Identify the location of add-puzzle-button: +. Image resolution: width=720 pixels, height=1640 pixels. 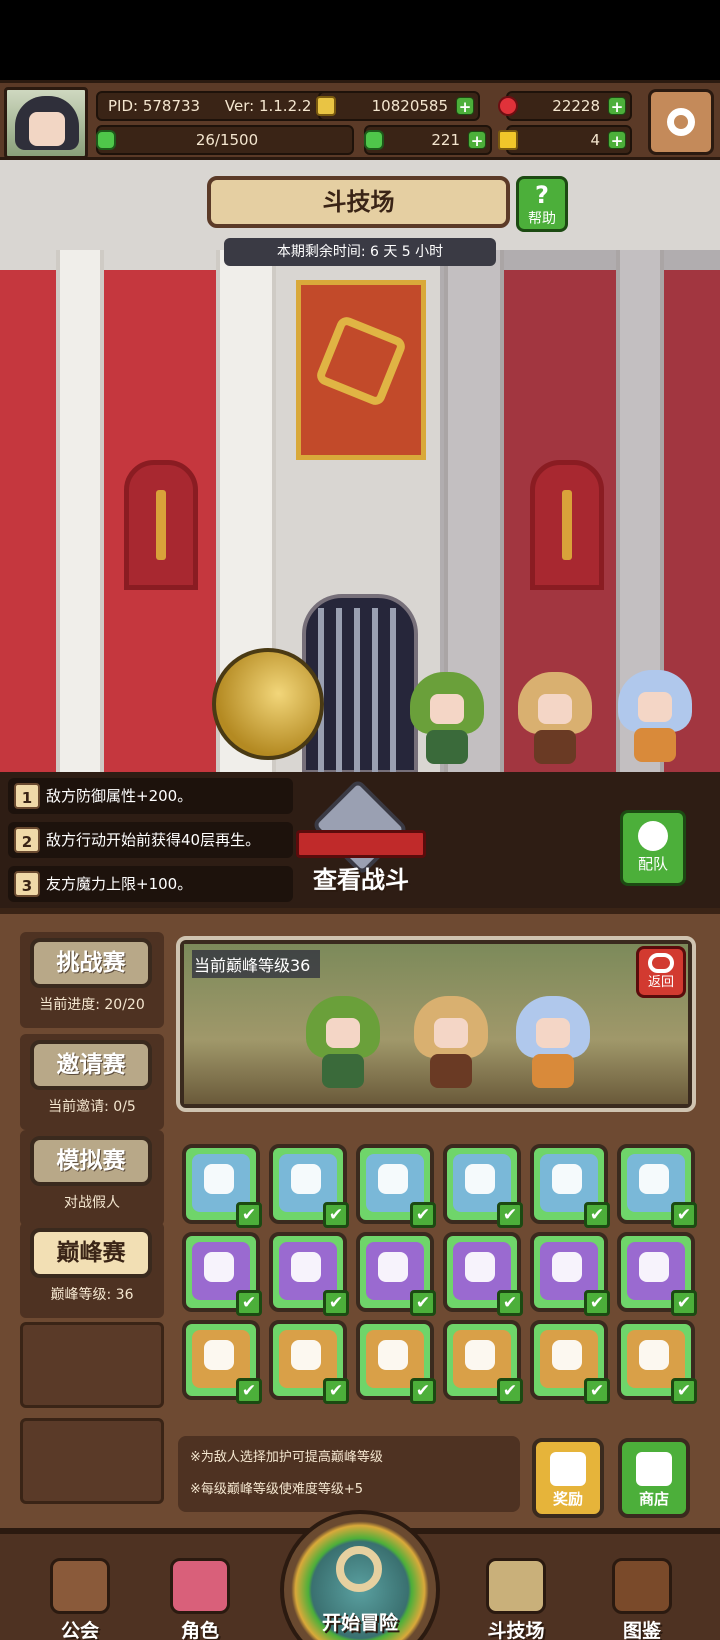
(617, 140).